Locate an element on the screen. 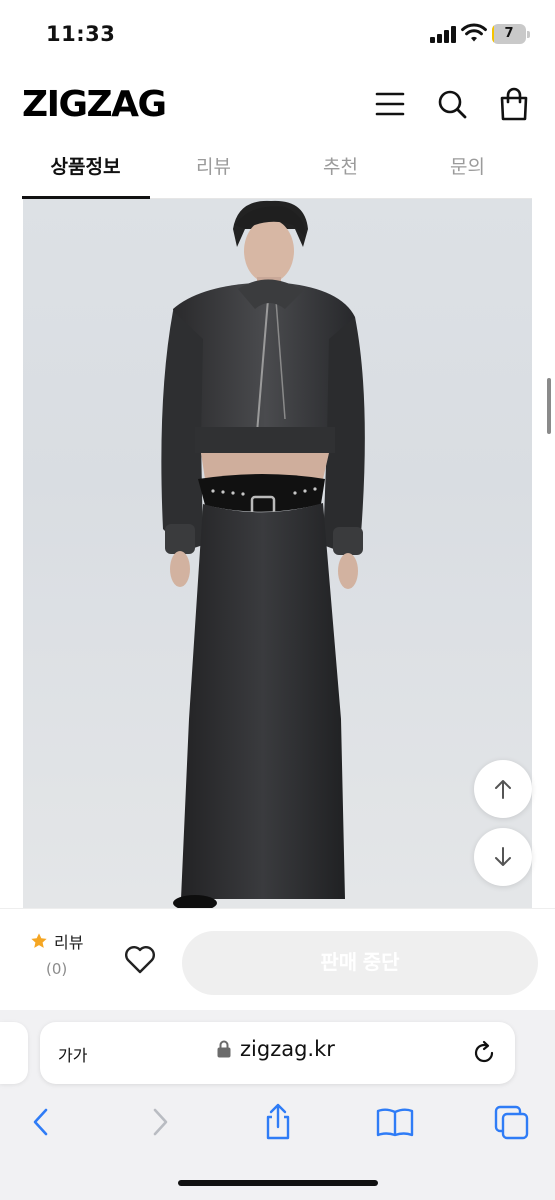 This screenshot has height=1200, width=555. scroll-up-button is located at coordinates (503, 789).